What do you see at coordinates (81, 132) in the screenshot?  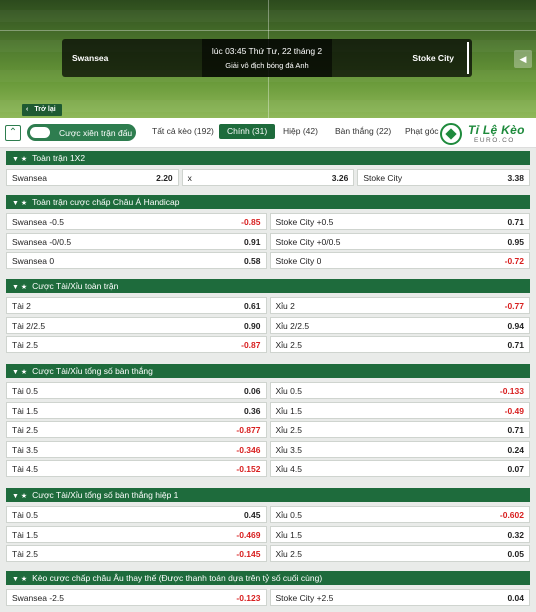 I see `parlay-toggle: Cược xiên trận đấu` at bounding box center [81, 132].